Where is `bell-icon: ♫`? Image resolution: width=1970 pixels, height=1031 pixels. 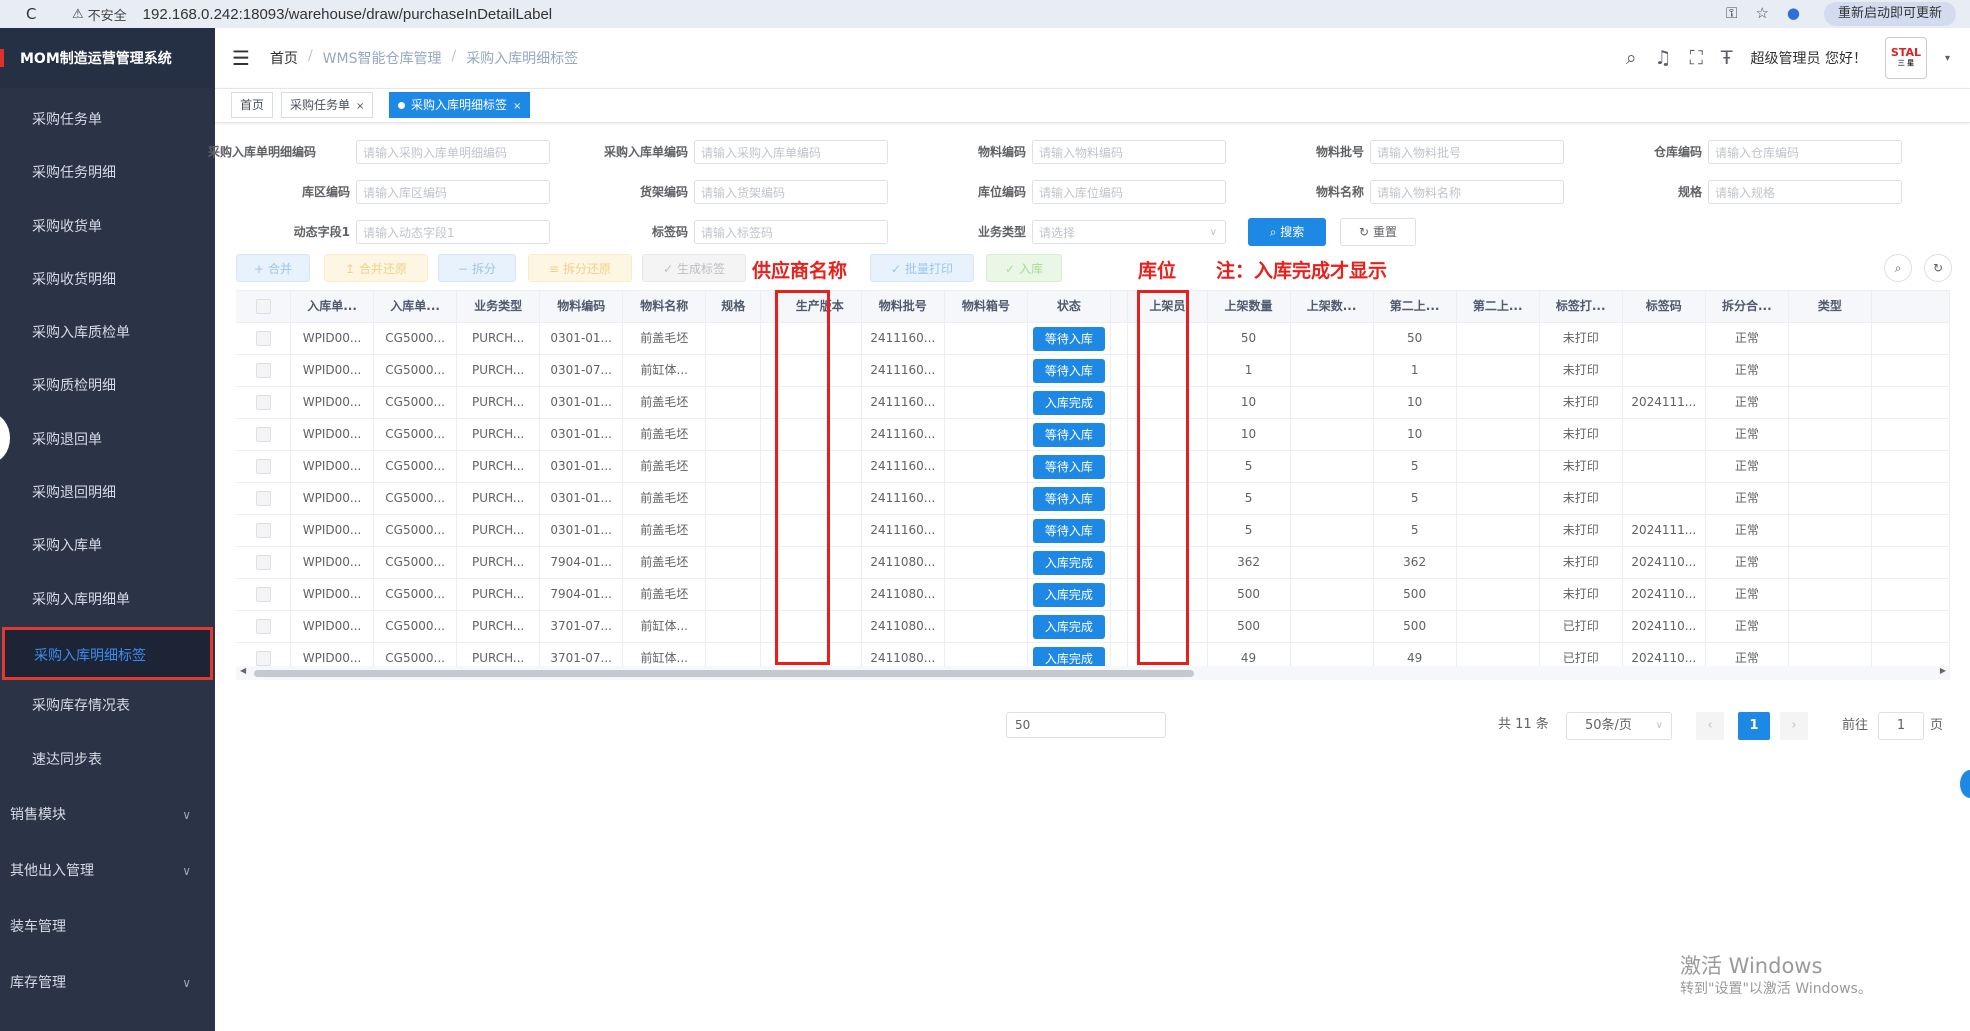
bell-icon: ♫ is located at coordinates (1663, 58).